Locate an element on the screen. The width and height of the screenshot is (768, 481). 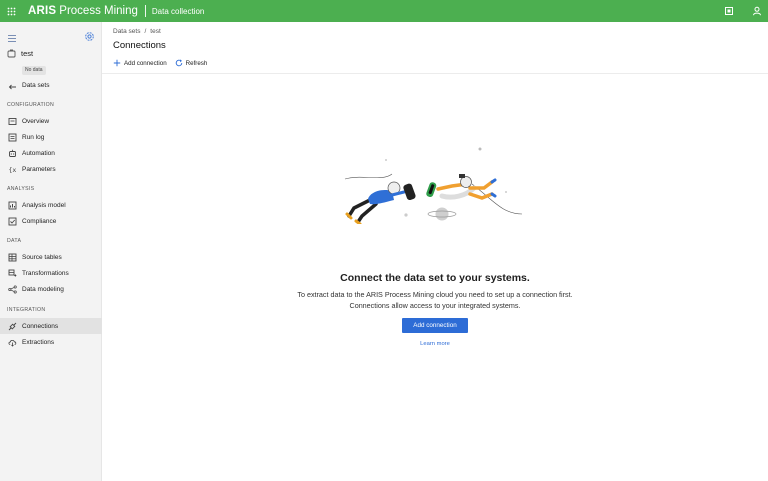
sidebar-item-label: Analysis model is located at coordinates (44, 205).